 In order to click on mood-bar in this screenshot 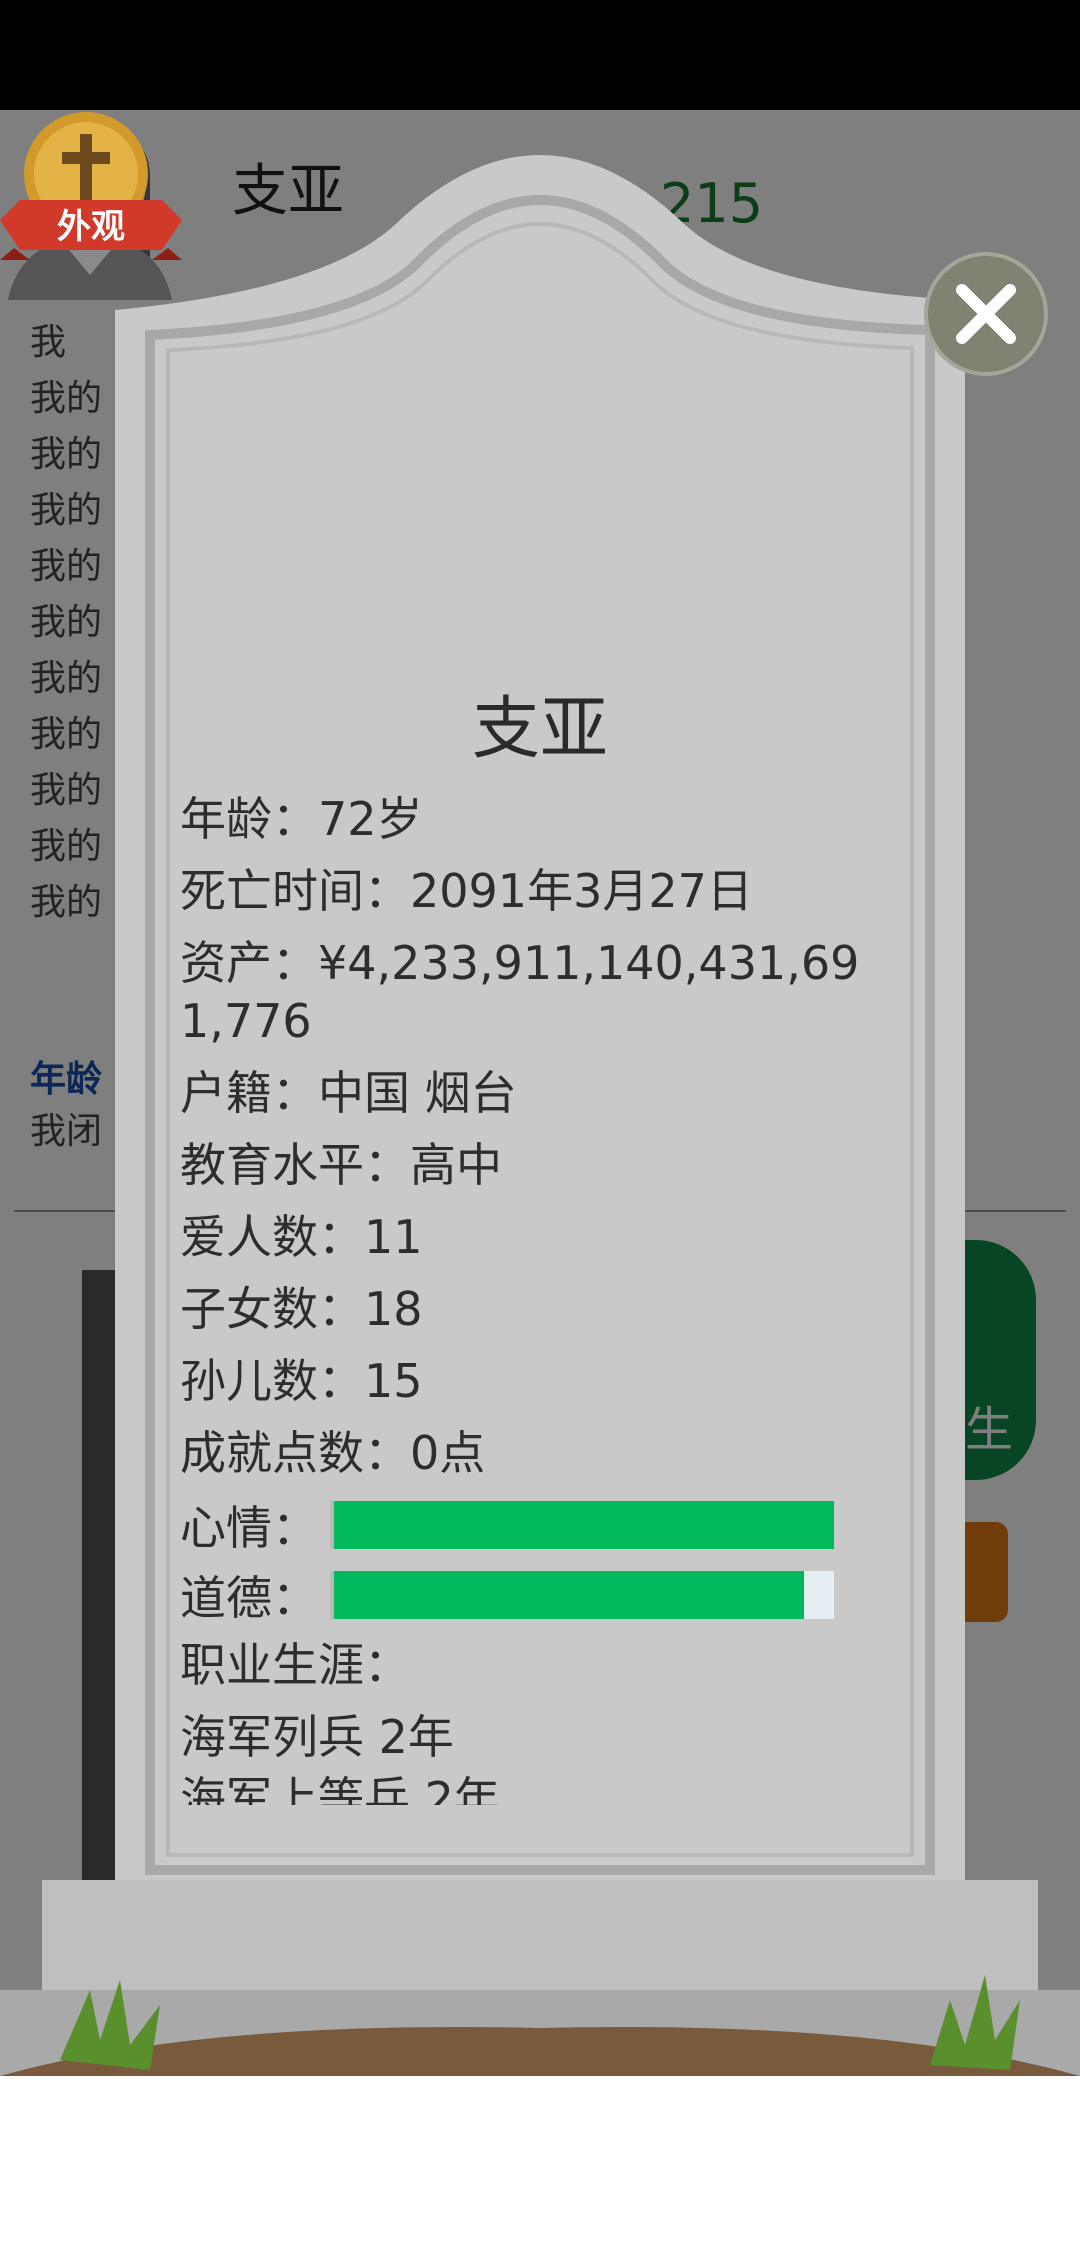, I will do `click(582, 1525)`.